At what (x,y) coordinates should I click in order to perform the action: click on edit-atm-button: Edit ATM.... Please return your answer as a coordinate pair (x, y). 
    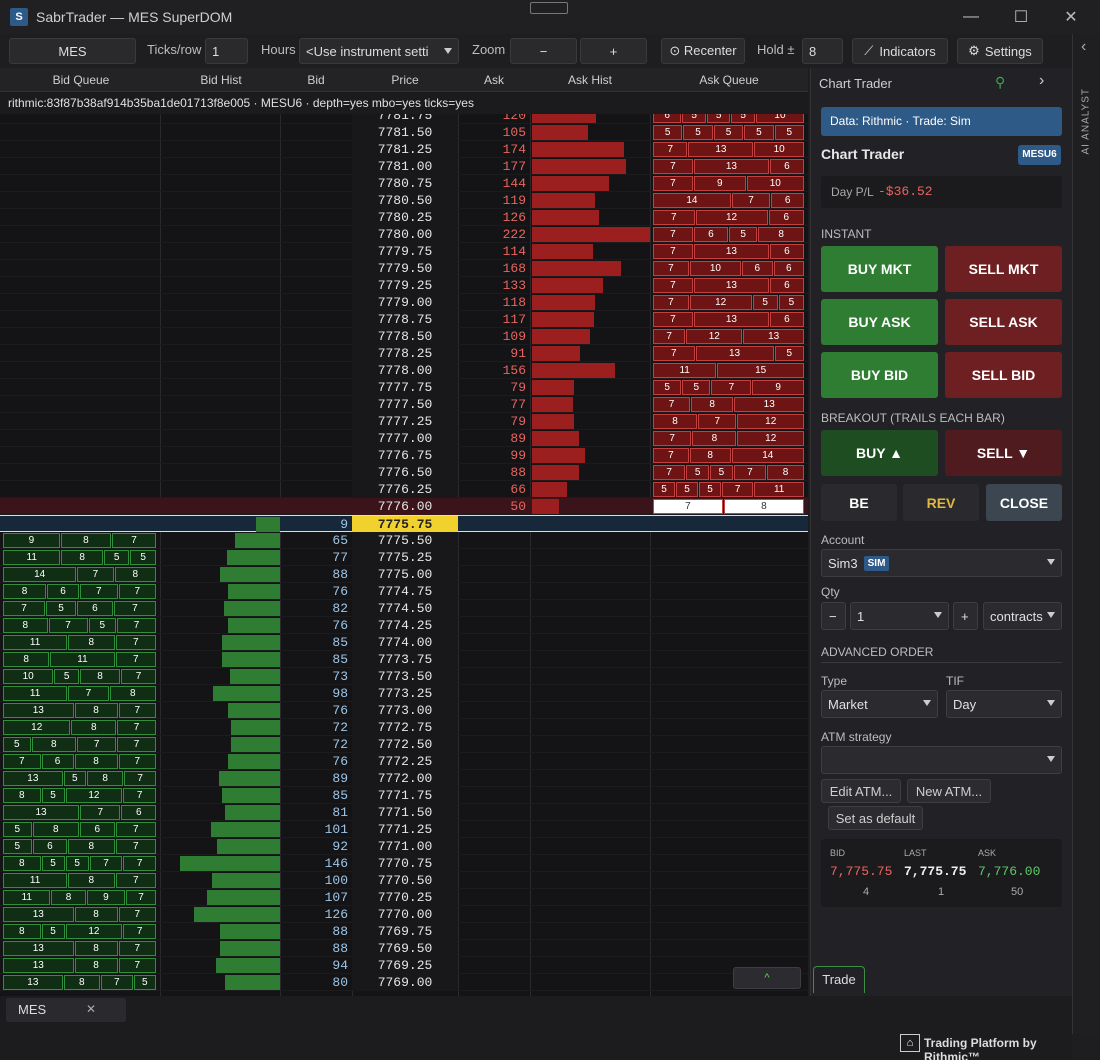
    Looking at the image, I should click on (861, 791).